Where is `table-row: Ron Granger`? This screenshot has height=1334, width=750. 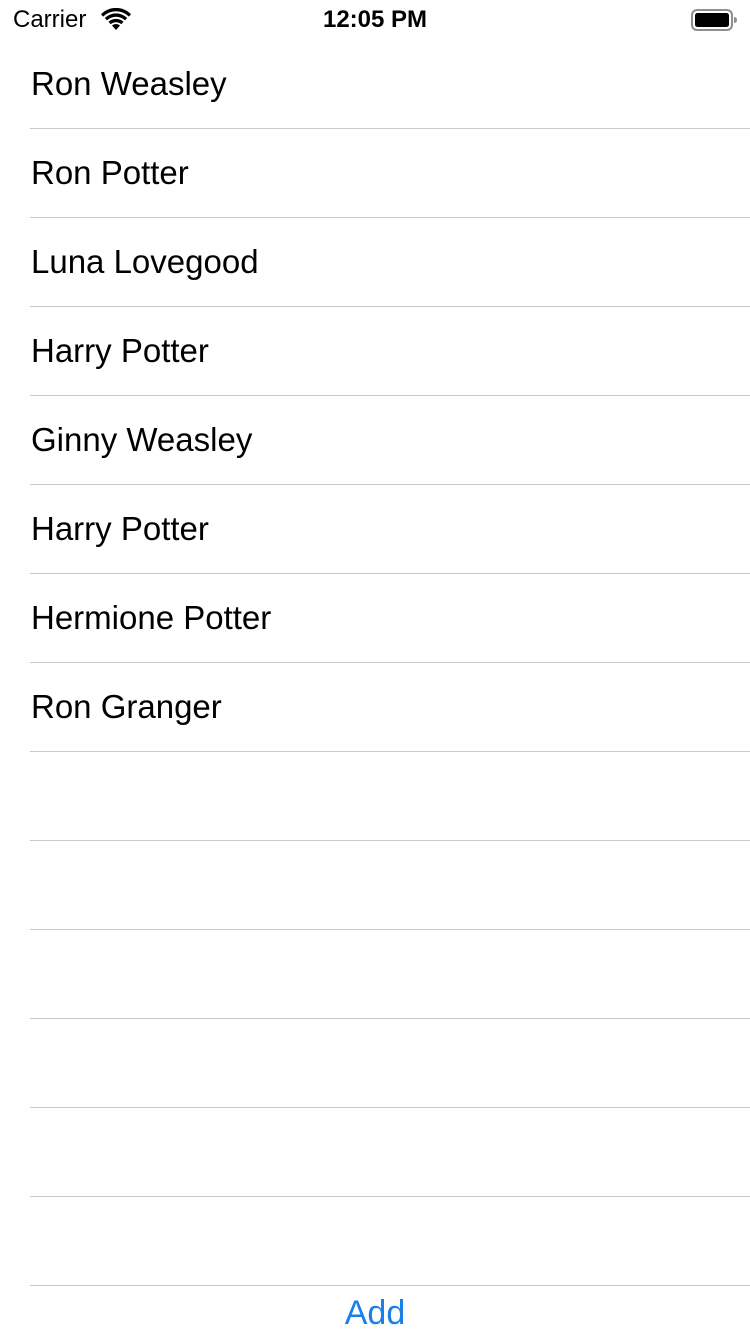
table-row: Ron Granger is located at coordinates (375, 707).